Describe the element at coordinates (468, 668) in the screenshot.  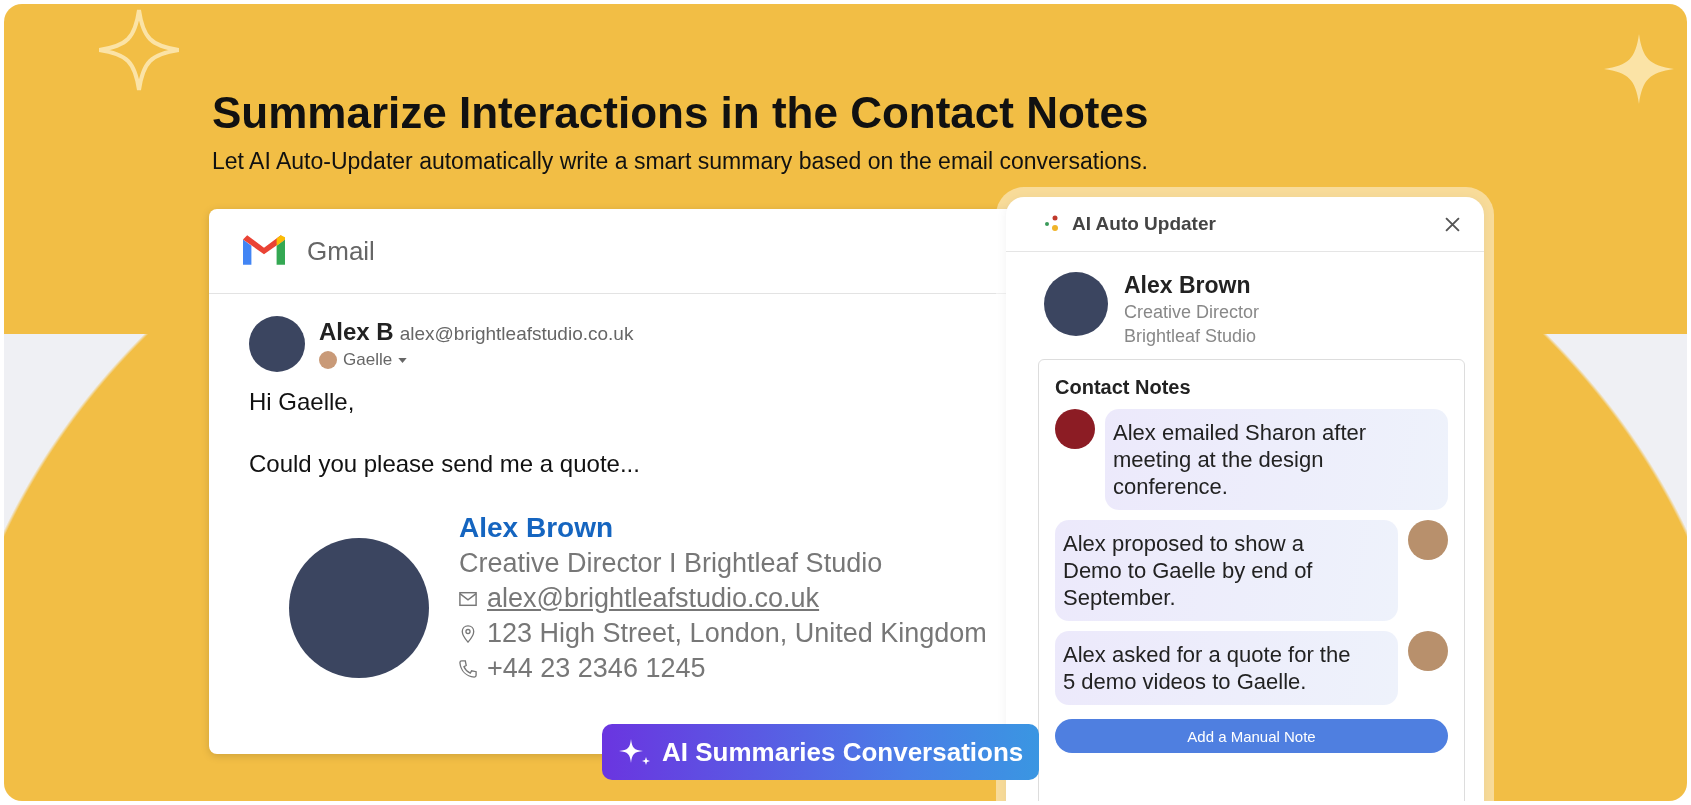
I see `phone-icon` at that location.